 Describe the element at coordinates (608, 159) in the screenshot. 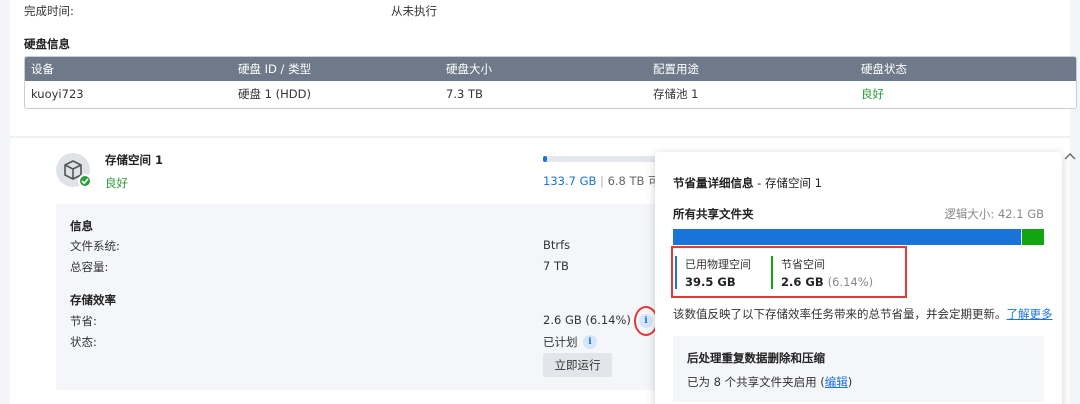

I see `usage-progress-bar` at that location.